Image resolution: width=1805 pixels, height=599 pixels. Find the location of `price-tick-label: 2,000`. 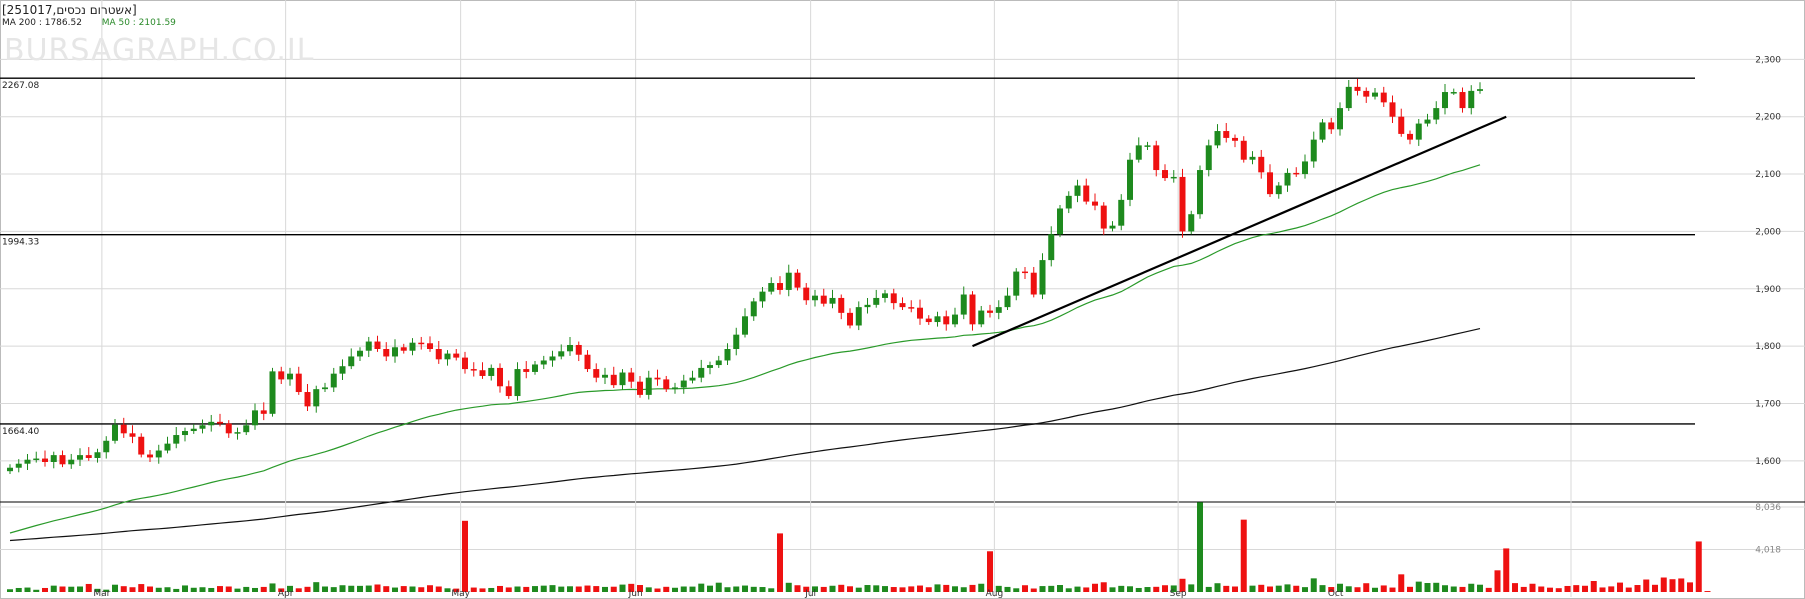

price-tick-label: 2,000 is located at coordinates (1768, 232).